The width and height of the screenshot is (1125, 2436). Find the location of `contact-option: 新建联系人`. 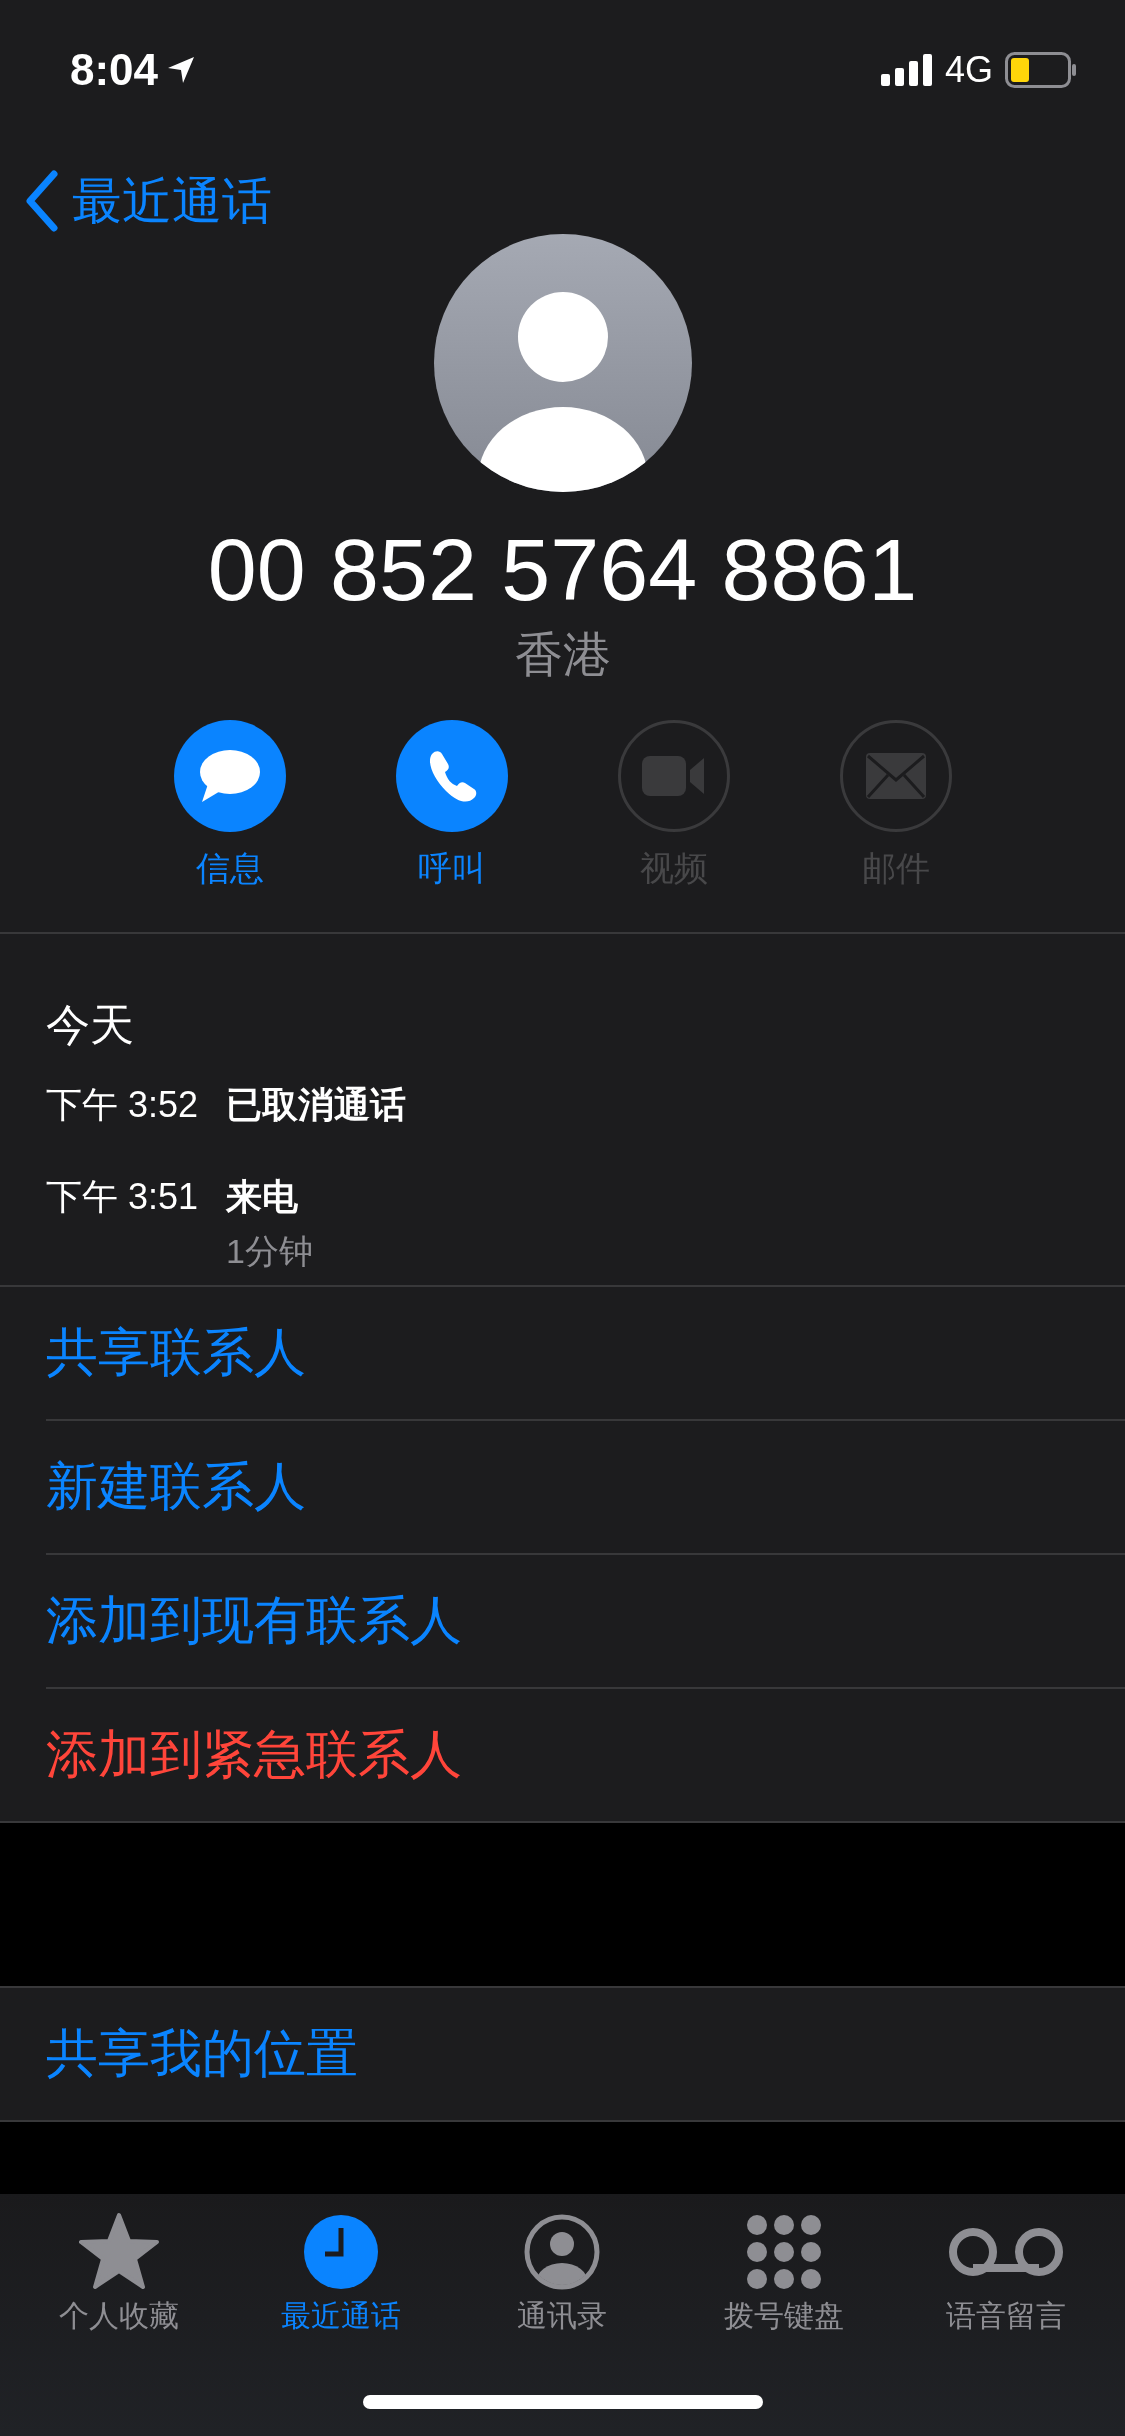

contact-option: 新建联系人 is located at coordinates (585, 1488).